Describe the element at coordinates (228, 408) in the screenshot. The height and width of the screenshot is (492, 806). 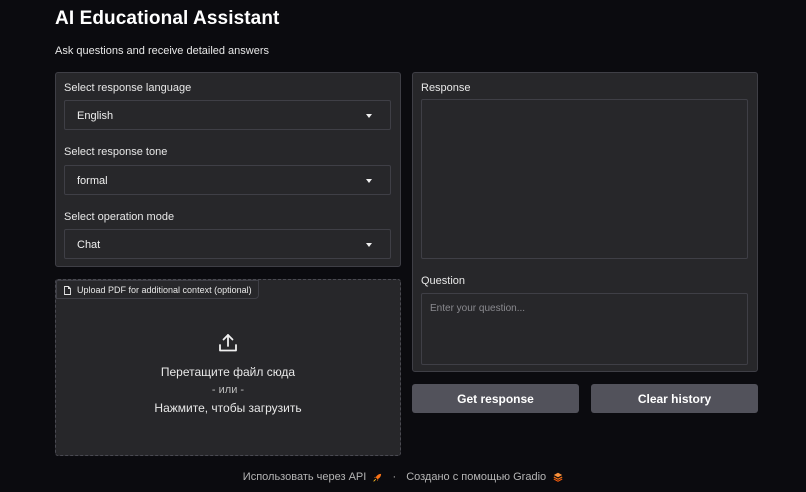
I see `click-to-upload-text: Нажмите, чтобы загрузить` at that location.